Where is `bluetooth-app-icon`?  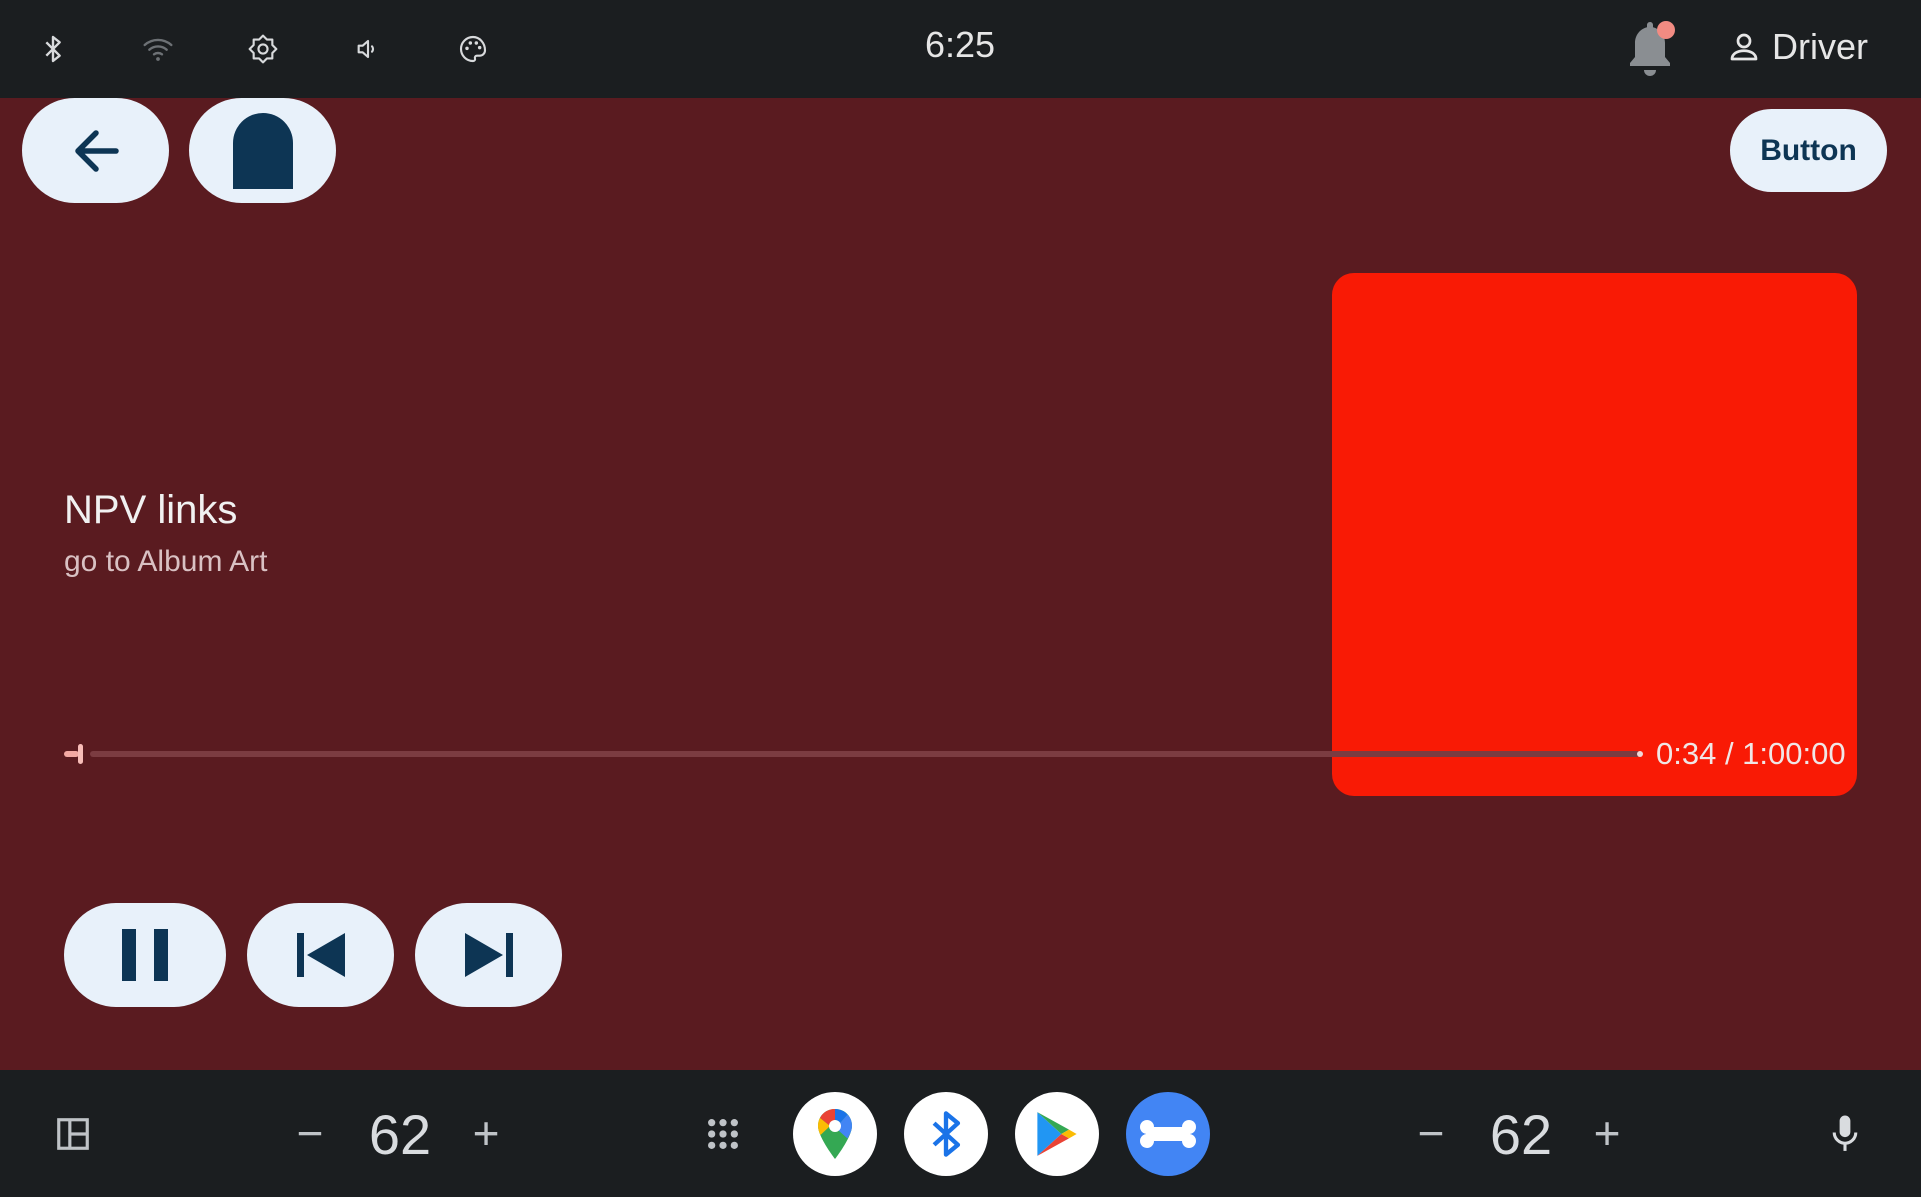 bluetooth-app-icon is located at coordinates (946, 1134).